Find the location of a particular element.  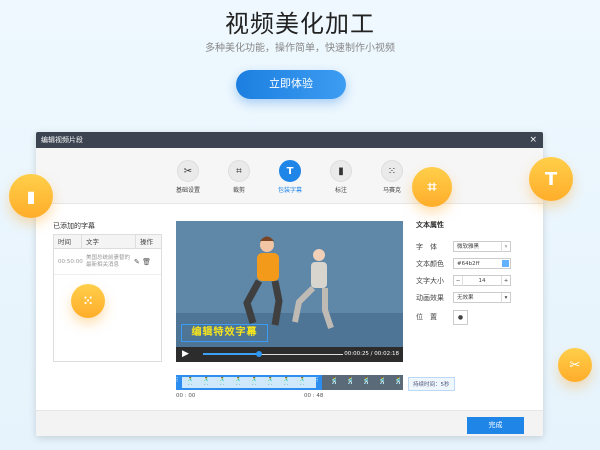

dialog-header: 编辑视频片段 is located at coordinates (289, 140).